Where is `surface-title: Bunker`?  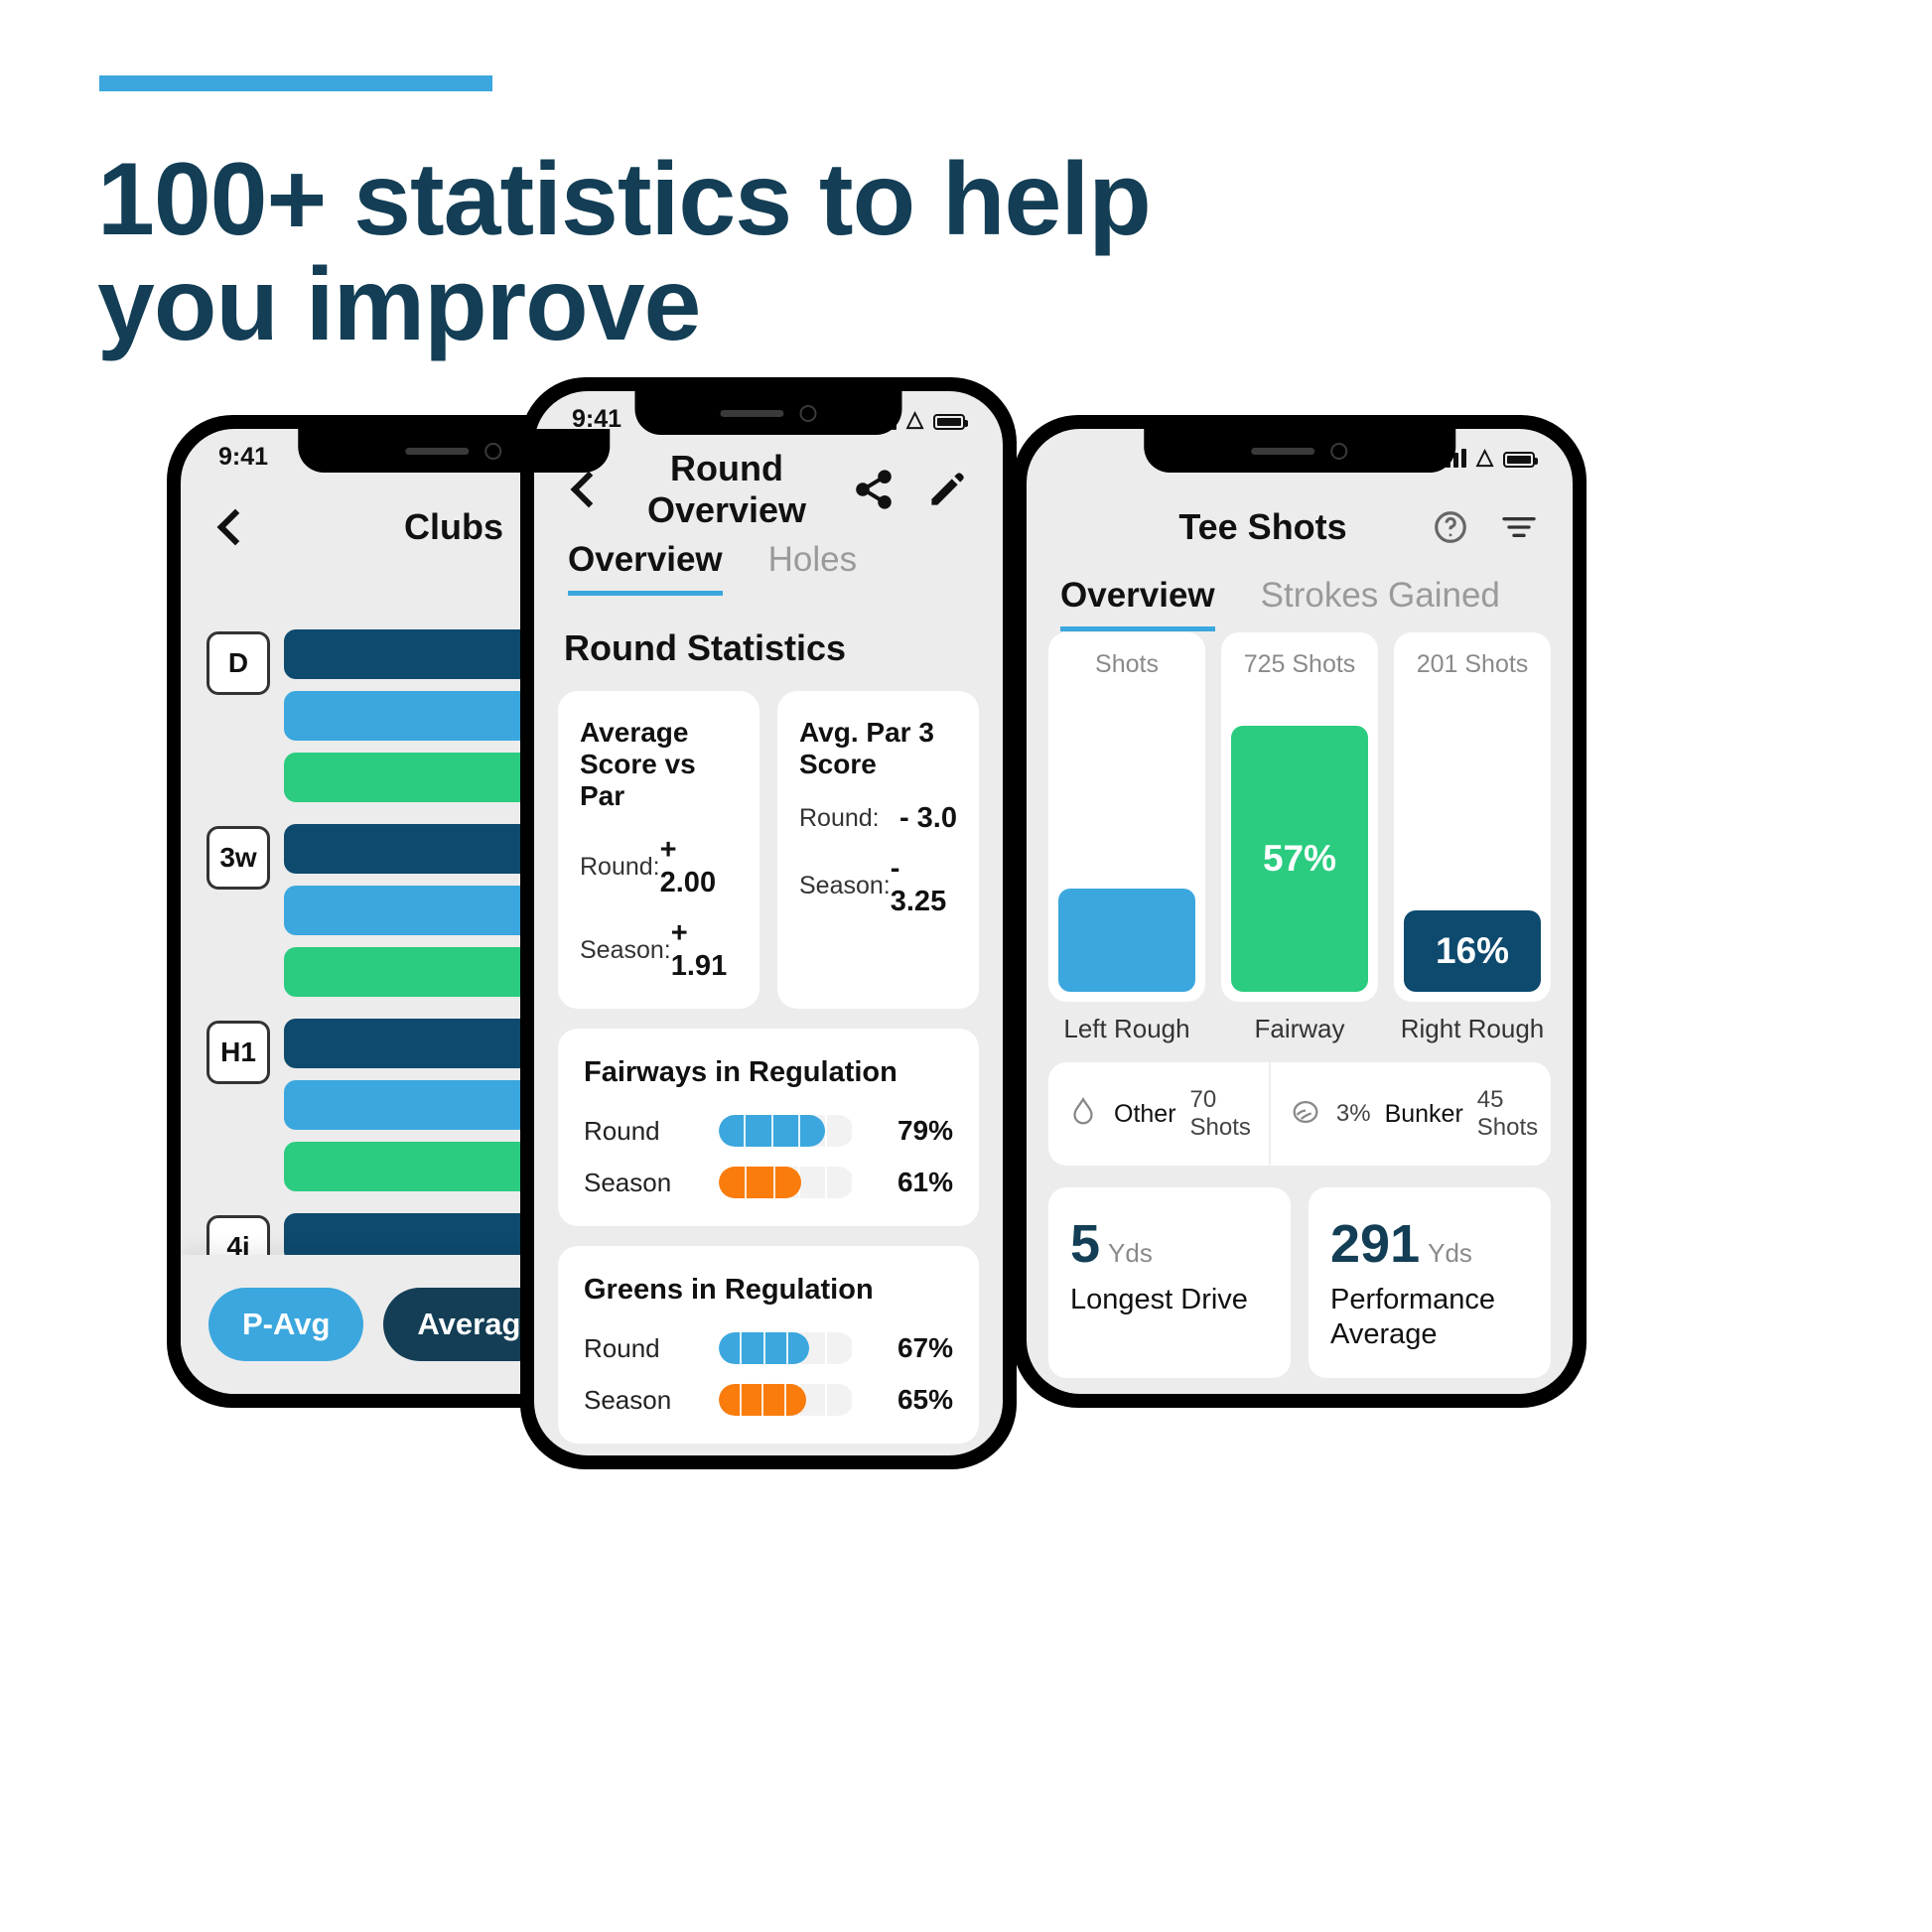 surface-title: Bunker is located at coordinates (1424, 1114).